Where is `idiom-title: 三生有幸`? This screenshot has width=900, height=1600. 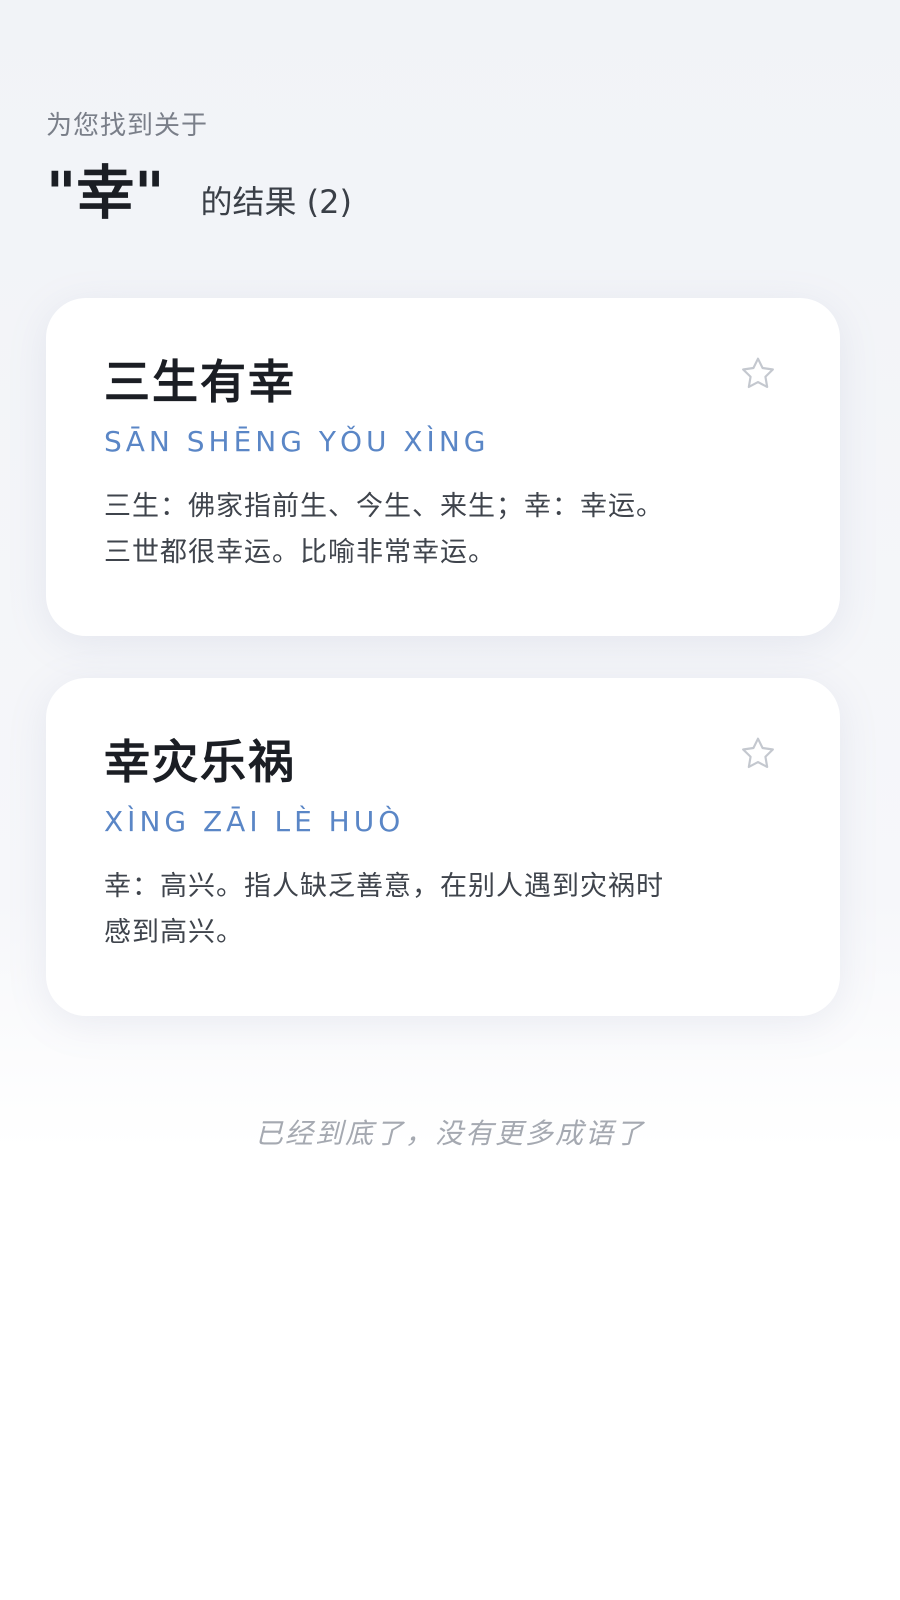 idiom-title: 三生有幸 is located at coordinates (200, 382).